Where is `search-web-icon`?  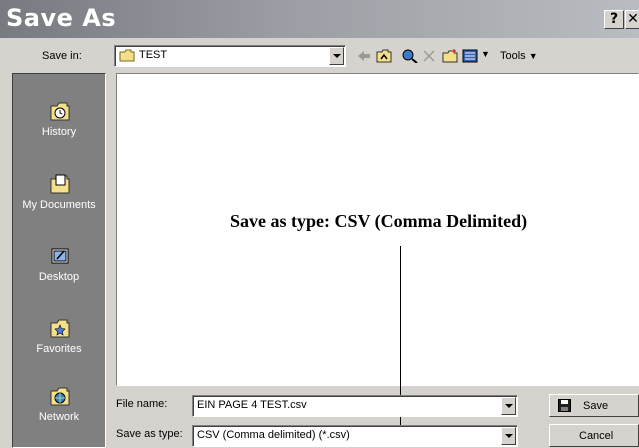
search-web-icon is located at coordinates (410, 56).